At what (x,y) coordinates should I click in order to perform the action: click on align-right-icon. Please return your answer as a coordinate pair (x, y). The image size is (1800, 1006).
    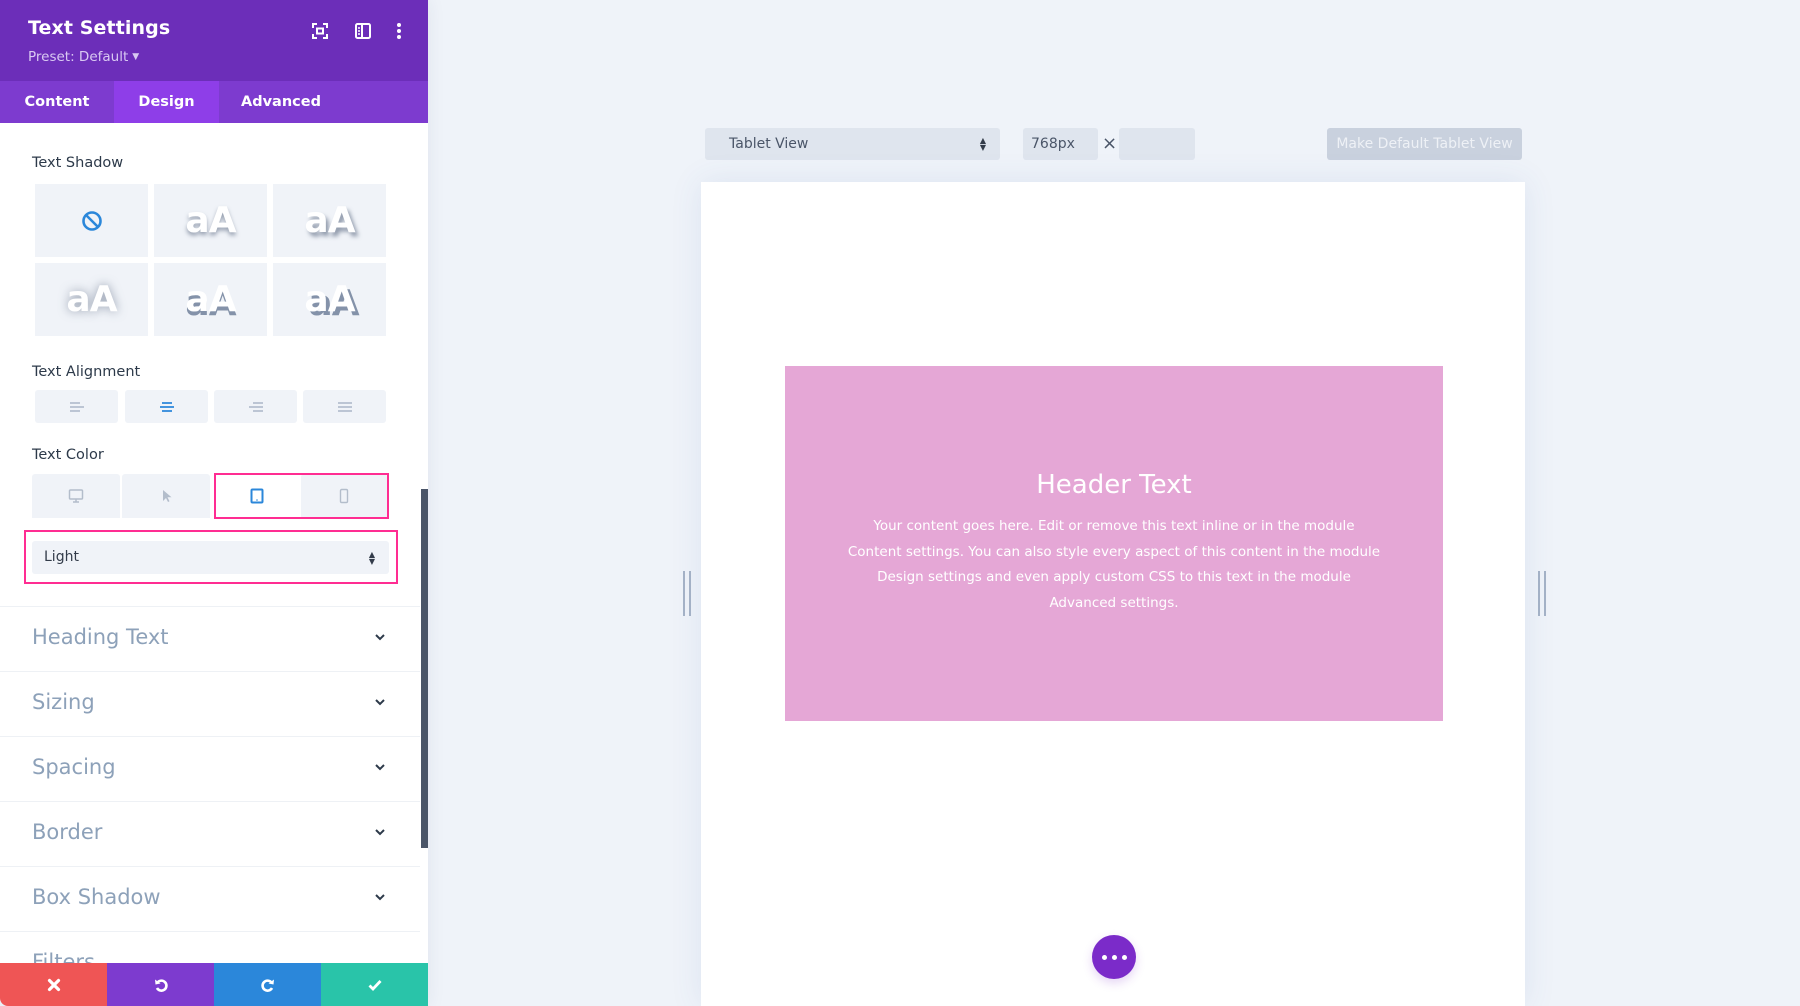
    Looking at the image, I should click on (255, 406).